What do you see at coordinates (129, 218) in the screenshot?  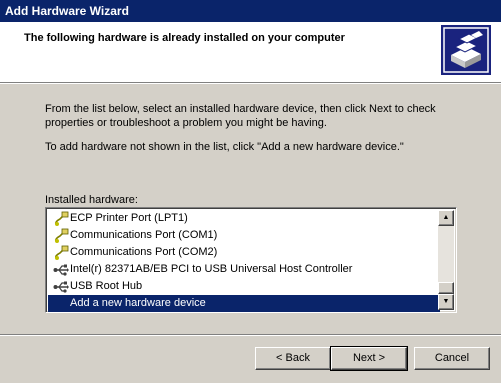 I see `list-item-label: ECP Printer Port (LPT1)` at bounding box center [129, 218].